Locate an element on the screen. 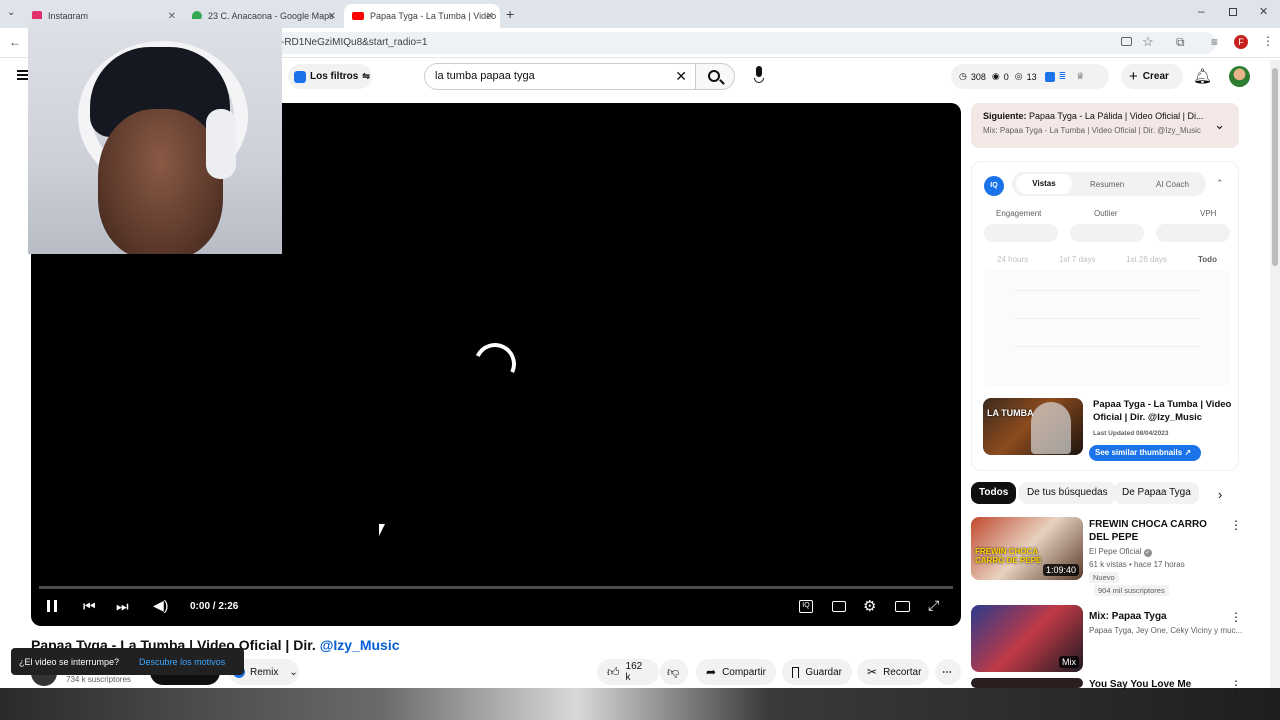 This screenshot has width=1280, height=720. metric-engagement: Engagement is located at coordinates (1019, 213).